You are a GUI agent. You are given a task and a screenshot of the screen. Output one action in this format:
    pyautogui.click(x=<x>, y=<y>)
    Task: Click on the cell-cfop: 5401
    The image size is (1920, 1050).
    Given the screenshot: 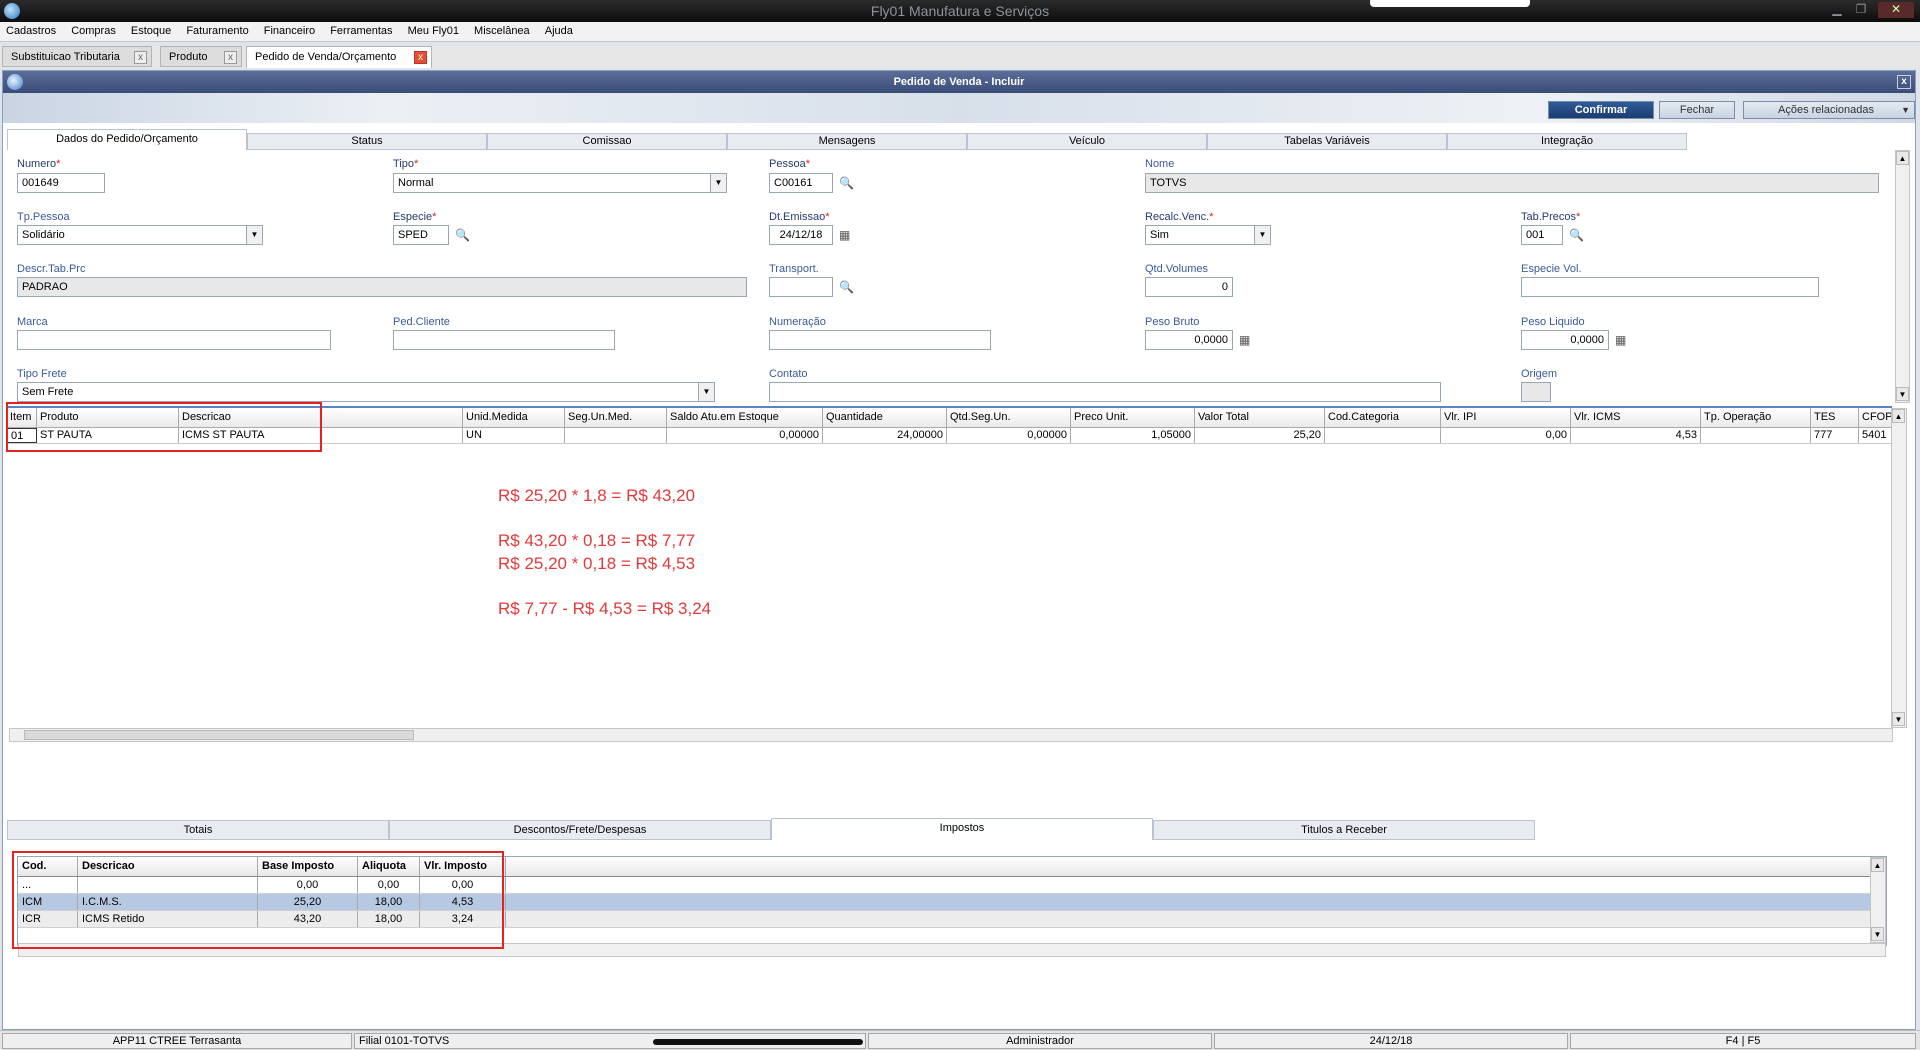 What is the action you would take?
    pyautogui.click(x=1875, y=435)
    